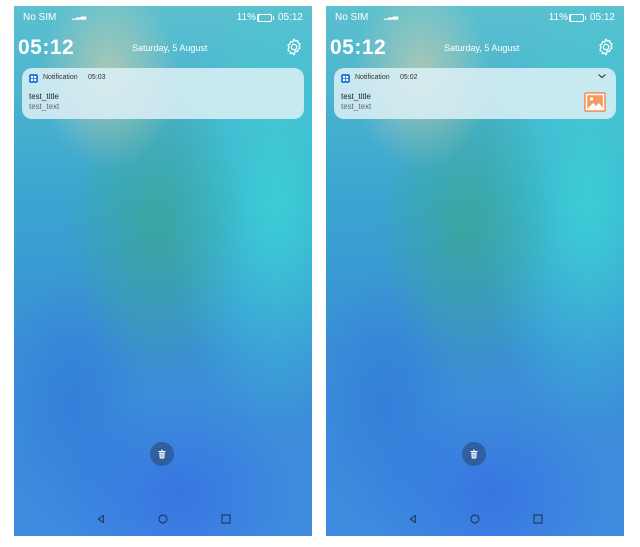  What do you see at coordinates (163, 93) in the screenshot?
I see `notification-card: Notification 05:03 test_title test_text` at bounding box center [163, 93].